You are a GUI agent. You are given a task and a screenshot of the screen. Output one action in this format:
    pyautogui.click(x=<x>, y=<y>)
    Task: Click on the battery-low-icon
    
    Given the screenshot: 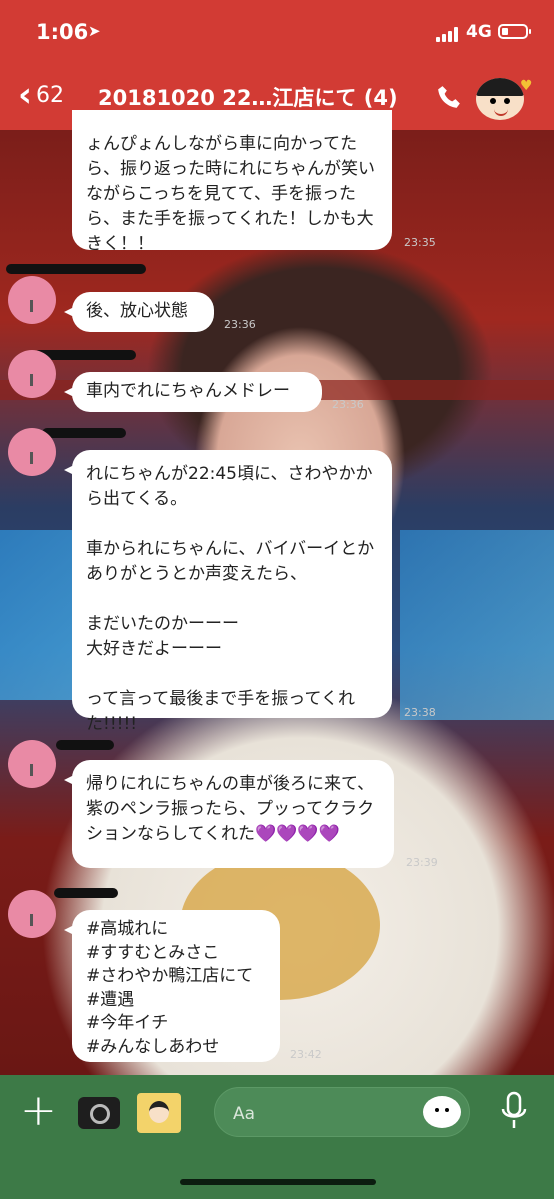 What is the action you would take?
    pyautogui.click(x=514, y=31)
    